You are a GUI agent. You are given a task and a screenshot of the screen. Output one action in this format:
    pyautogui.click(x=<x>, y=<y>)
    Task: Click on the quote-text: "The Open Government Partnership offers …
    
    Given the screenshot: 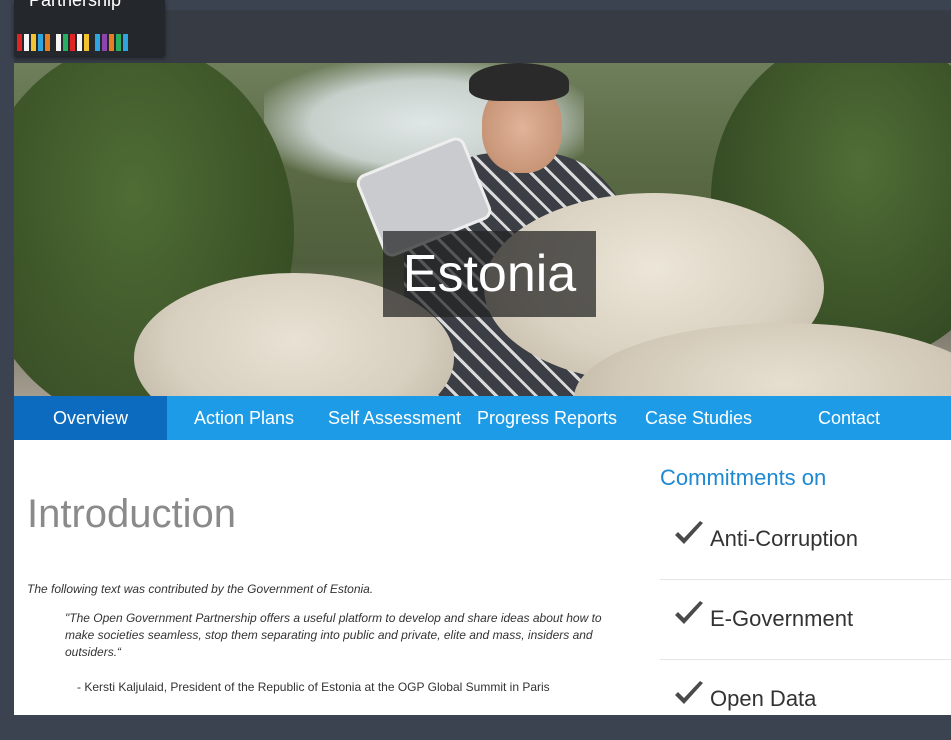 What is the action you would take?
    pyautogui.click(x=343, y=635)
    